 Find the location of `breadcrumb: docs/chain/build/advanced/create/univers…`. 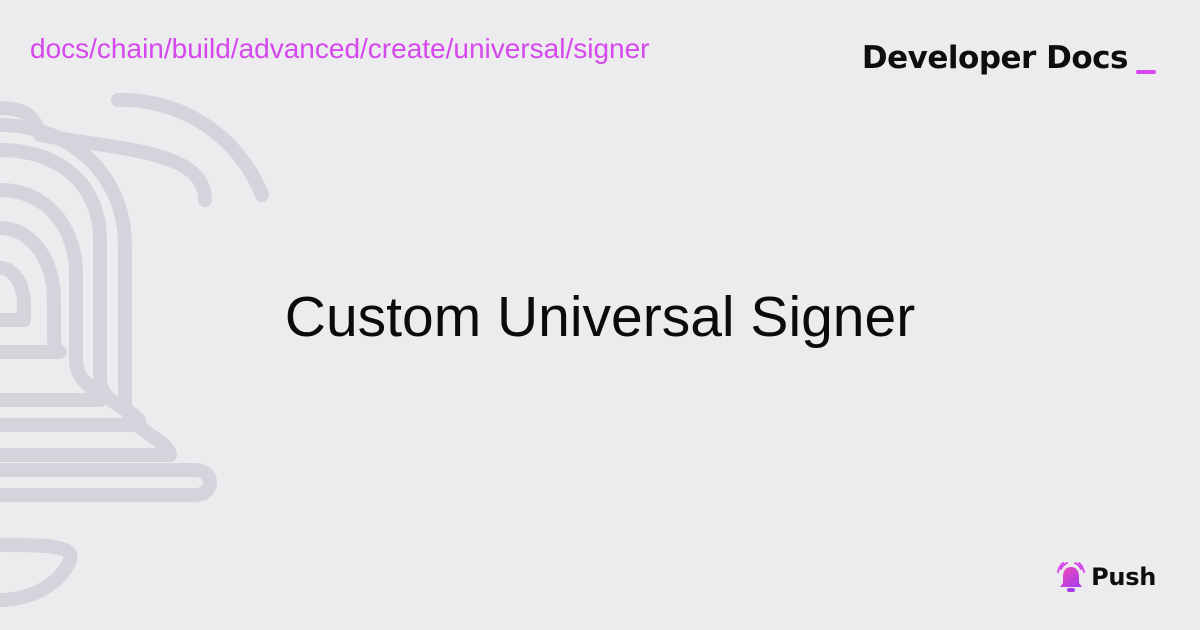

breadcrumb: docs/chain/build/advanced/create/univers… is located at coordinates (340, 49).